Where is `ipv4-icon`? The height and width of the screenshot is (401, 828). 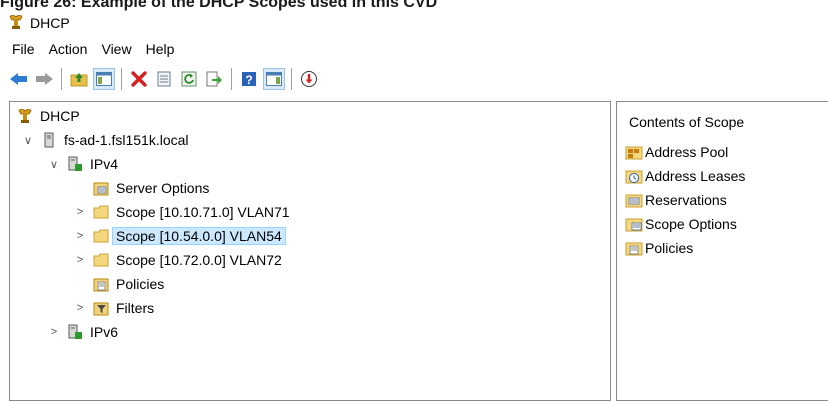 ipv4-icon is located at coordinates (75, 164).